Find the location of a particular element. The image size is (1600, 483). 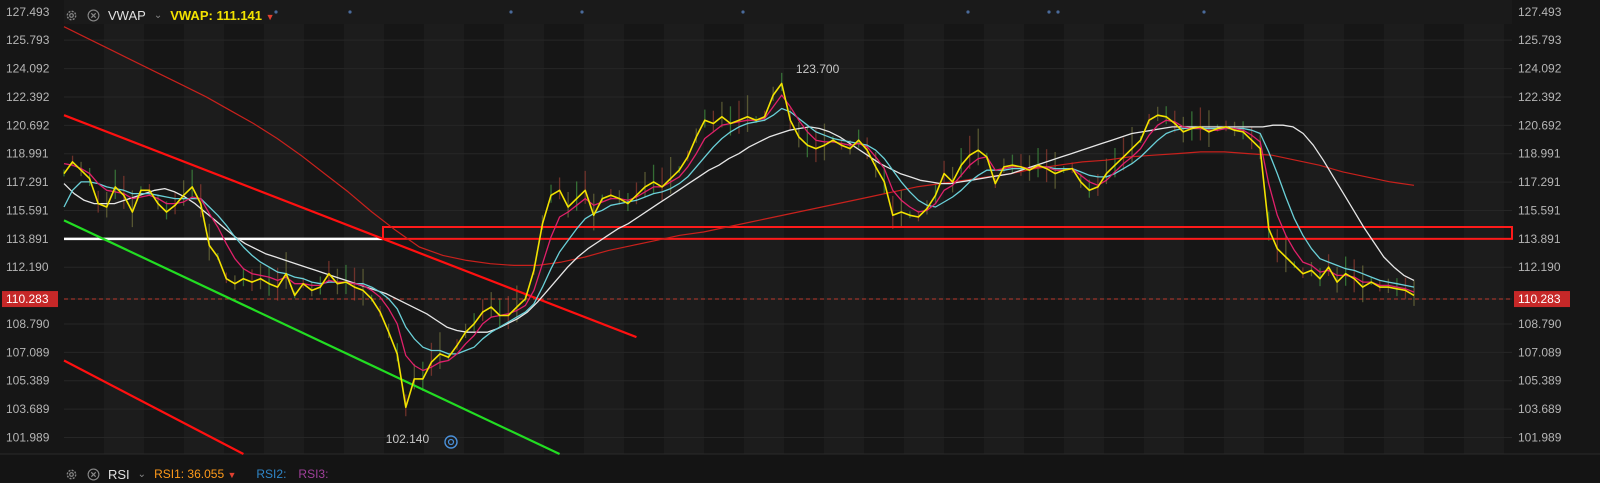

vwap-indicator-header: VWAP ⌄ VWAP: 111.141 ▼ is located at coordinates (169, 15).